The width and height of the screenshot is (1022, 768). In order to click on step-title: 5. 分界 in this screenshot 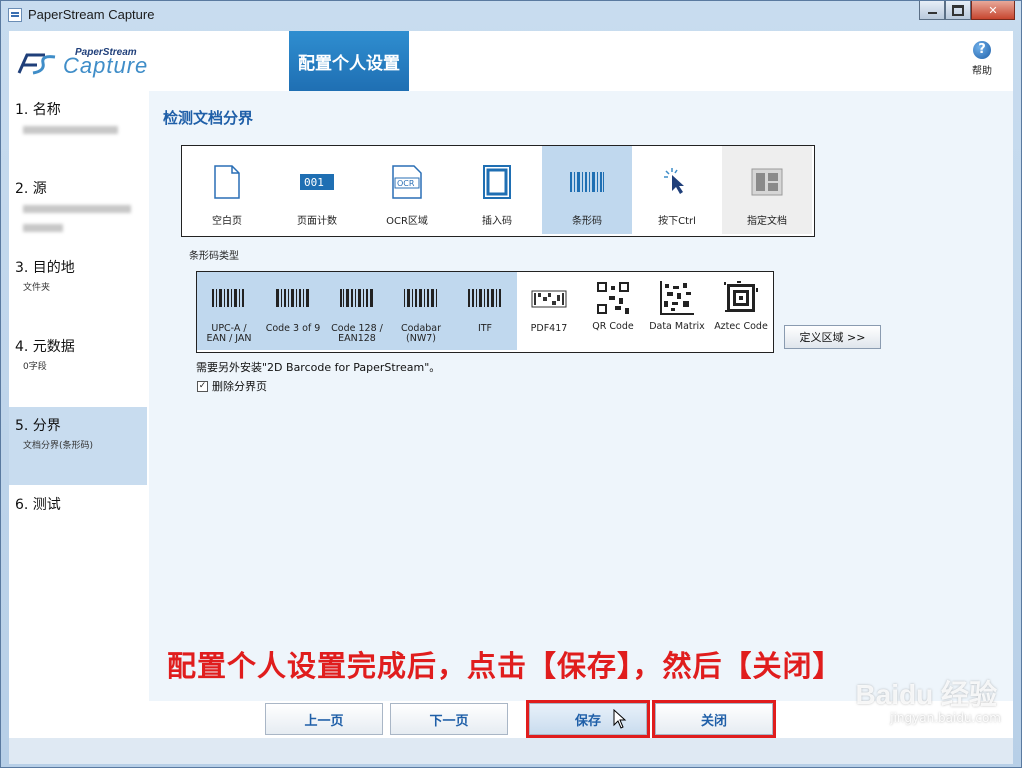, I will do `click(38, 426)`.